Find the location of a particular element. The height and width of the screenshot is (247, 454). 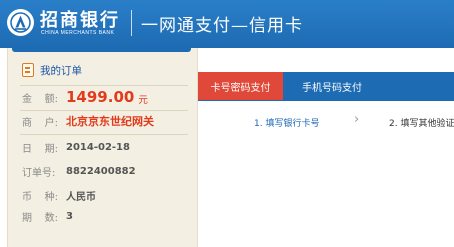

merchant-row: 商户: 北京京东世纪网关 is located at coordinates (88, 121).